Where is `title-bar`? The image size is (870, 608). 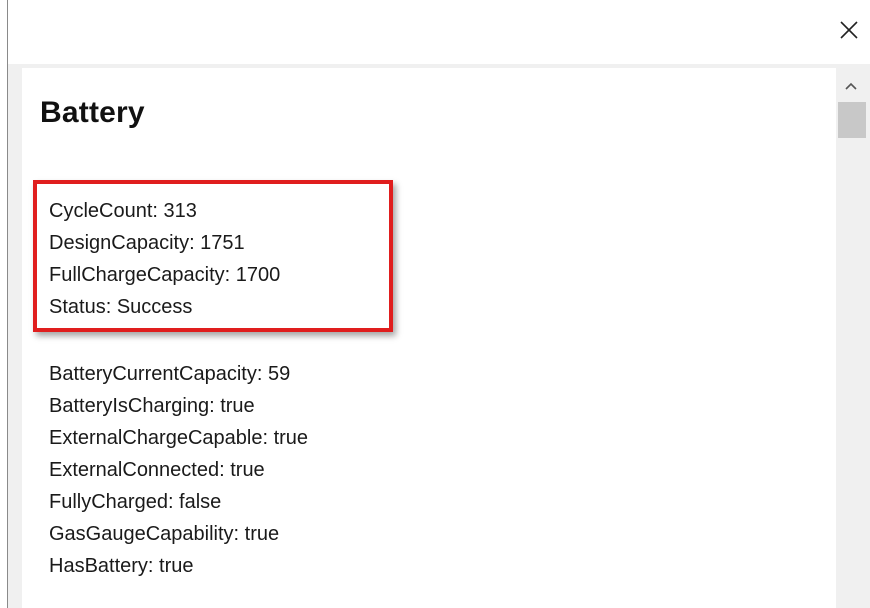
title-bar is located at coordinates (439, 32).